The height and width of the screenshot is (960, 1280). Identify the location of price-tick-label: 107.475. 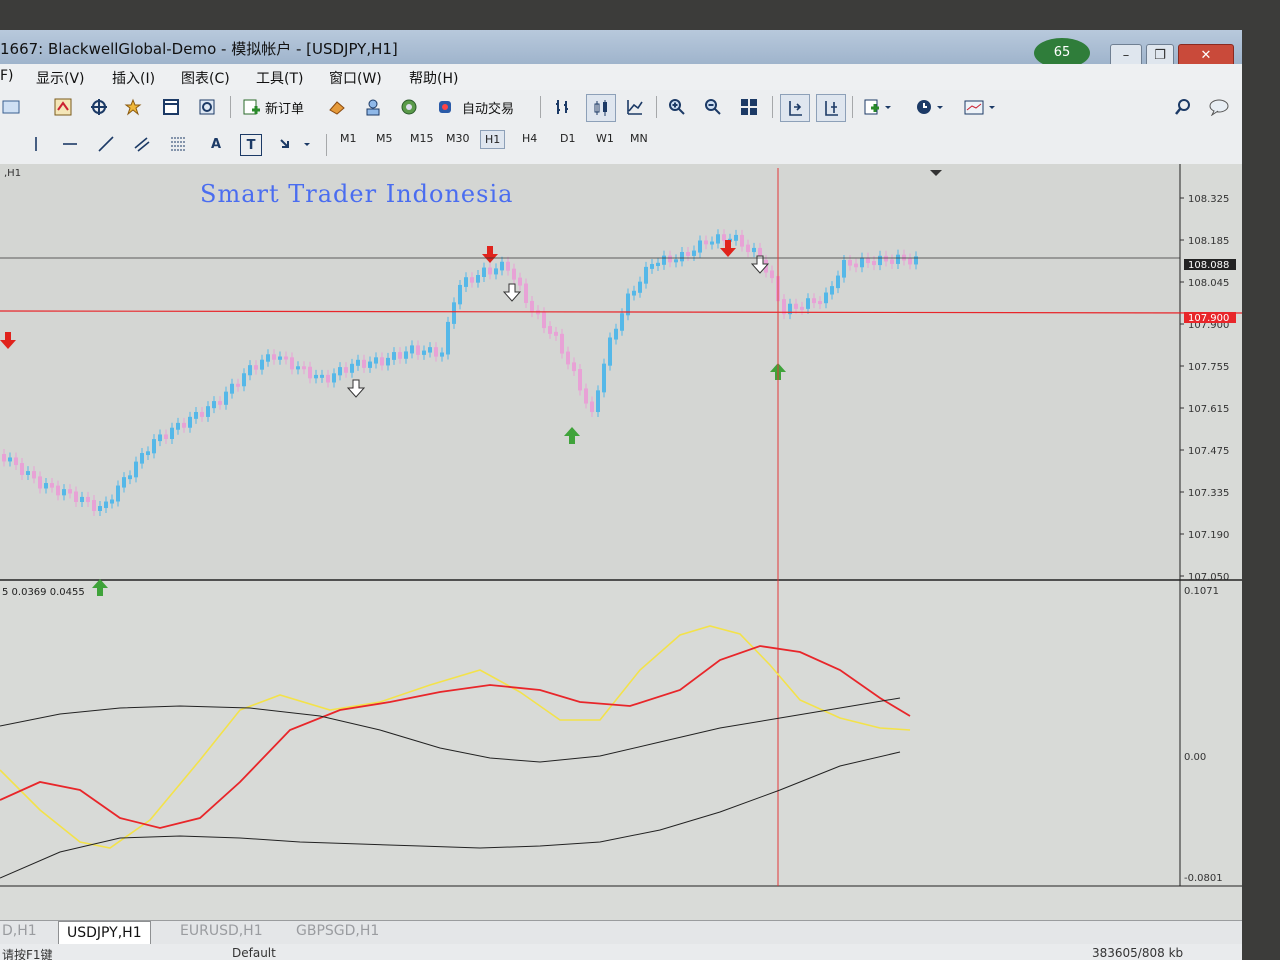
(1208, 451).